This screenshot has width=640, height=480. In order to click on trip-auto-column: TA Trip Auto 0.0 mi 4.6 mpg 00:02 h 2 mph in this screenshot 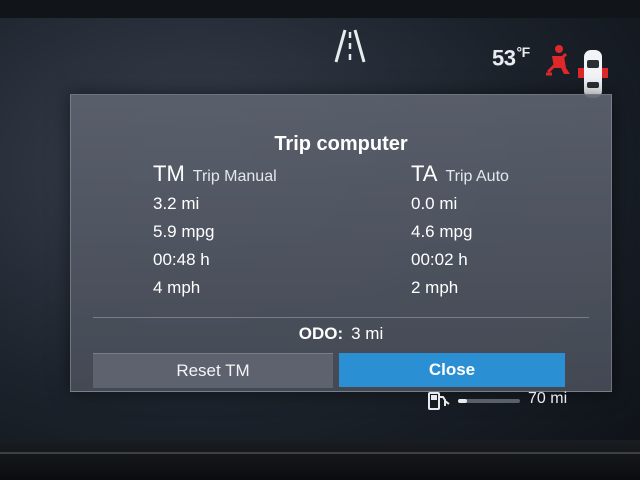, I will do `click(460, 230)`.